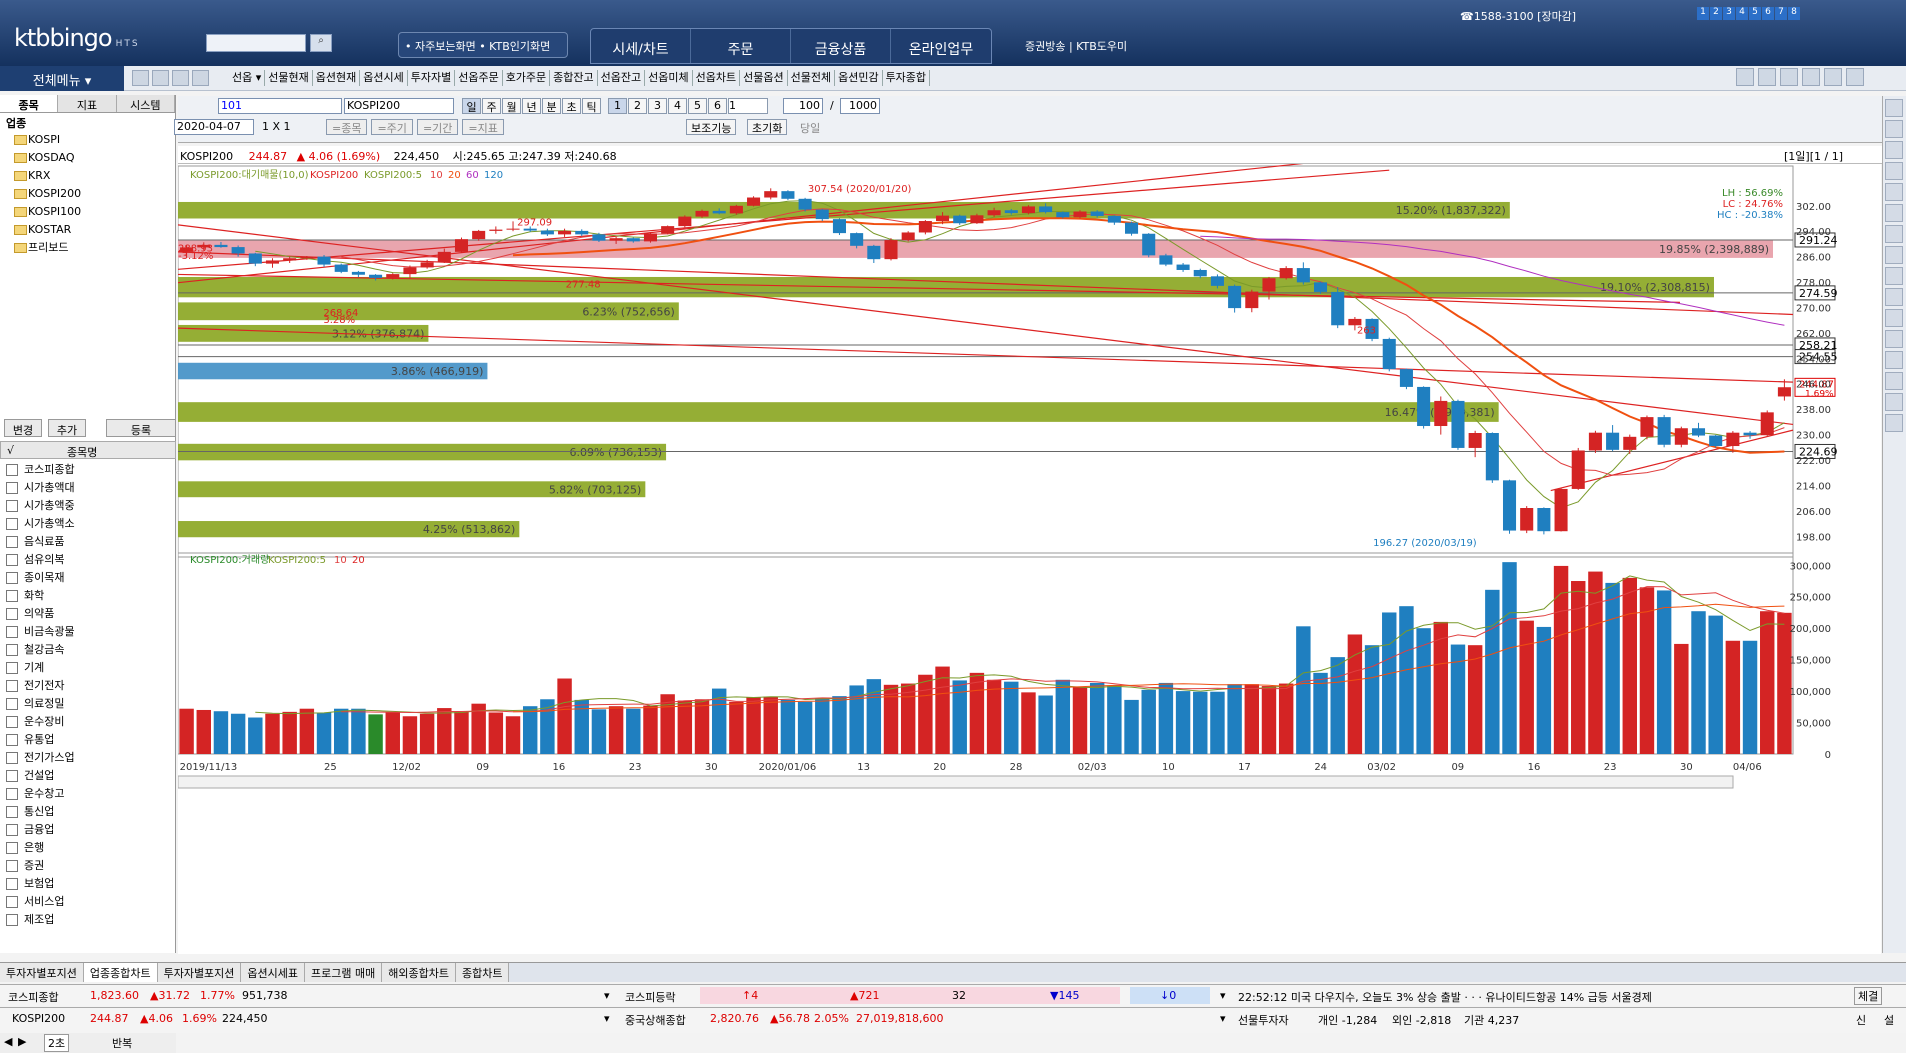 This screenshot has height=1053, width=1906. I want to click on eraser-icon, so click(1894, 276).